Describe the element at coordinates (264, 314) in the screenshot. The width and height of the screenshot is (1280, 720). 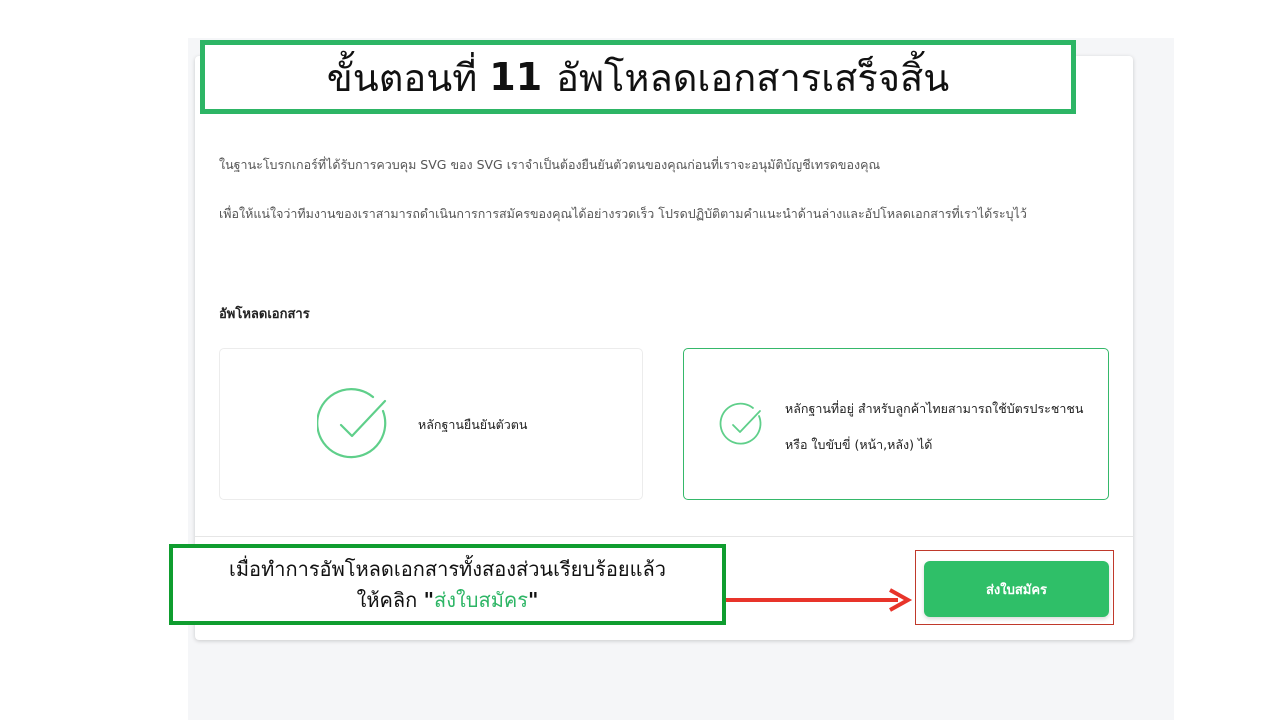
I see `upload-section-title: อัพโหลดเอกสาร` at that location.